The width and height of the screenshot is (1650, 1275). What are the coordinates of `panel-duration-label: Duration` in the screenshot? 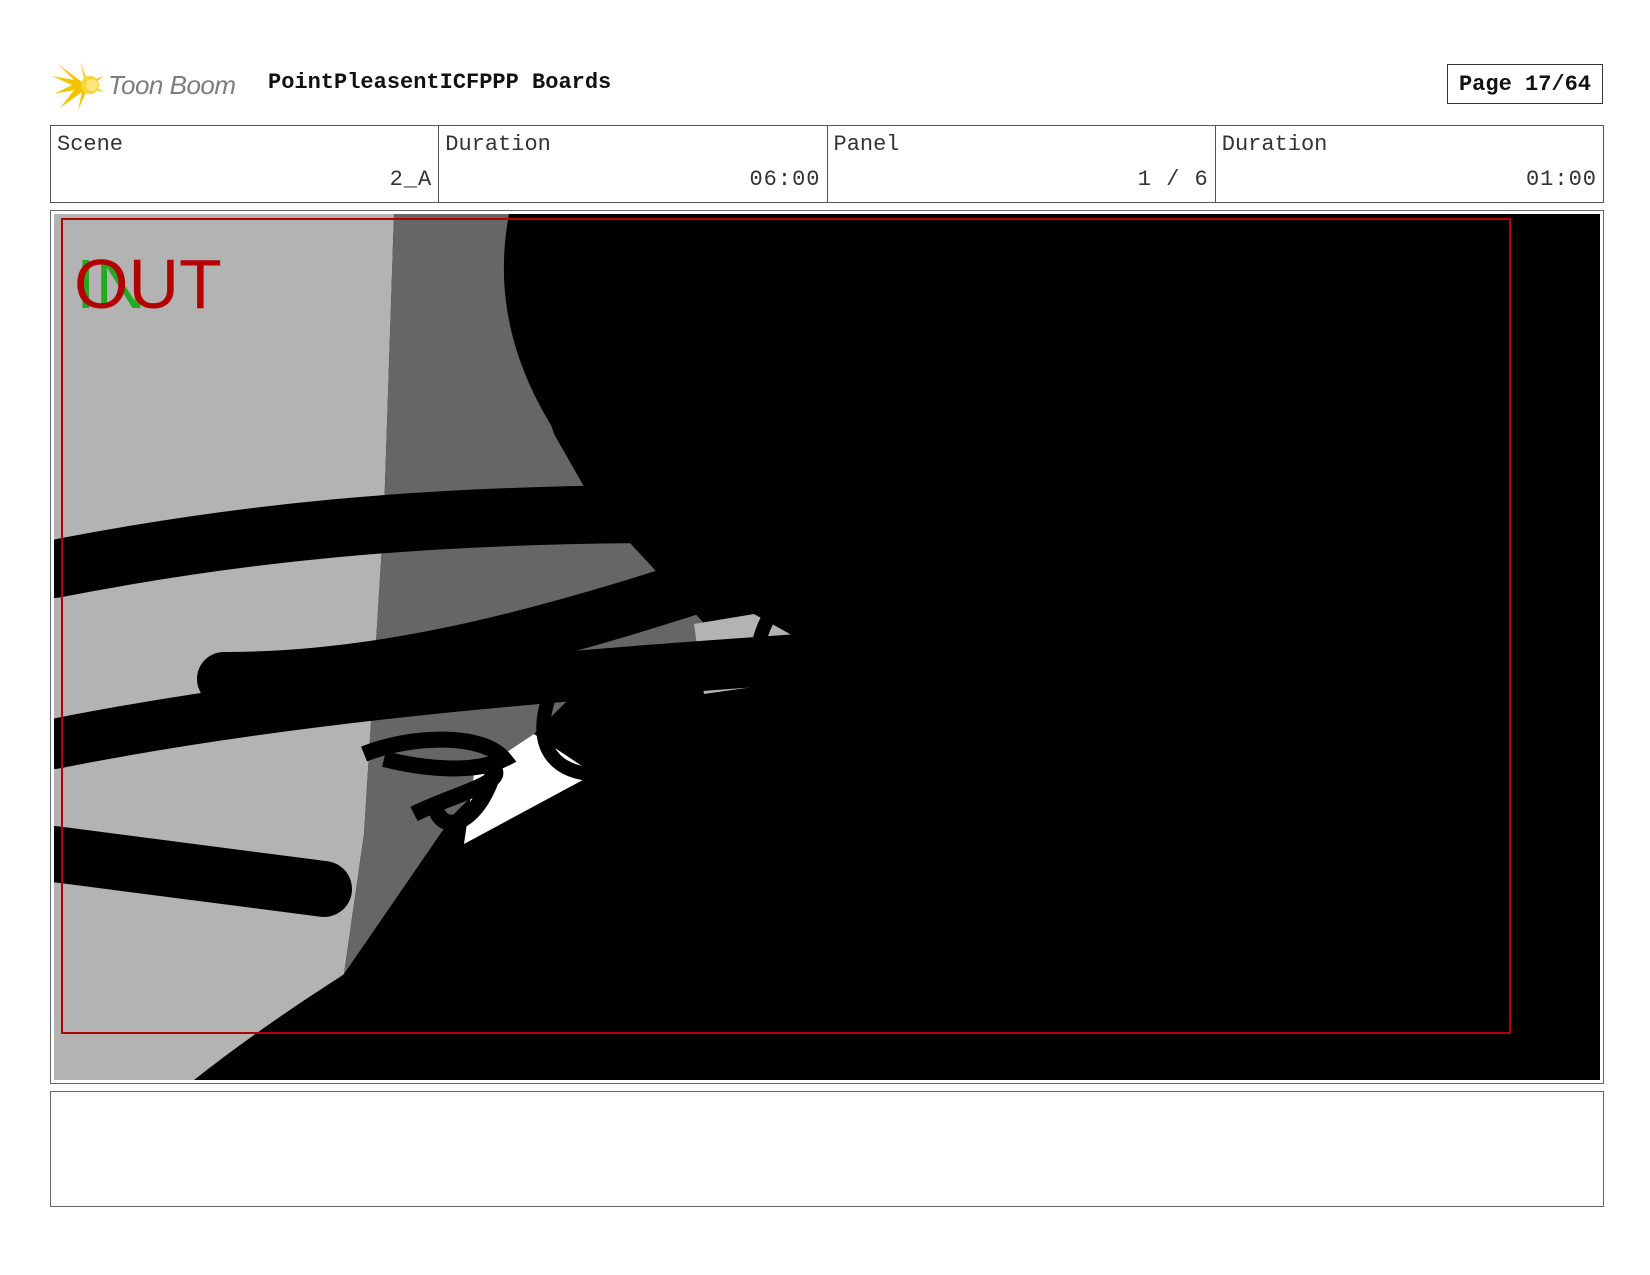 It's located at (1274, 144).